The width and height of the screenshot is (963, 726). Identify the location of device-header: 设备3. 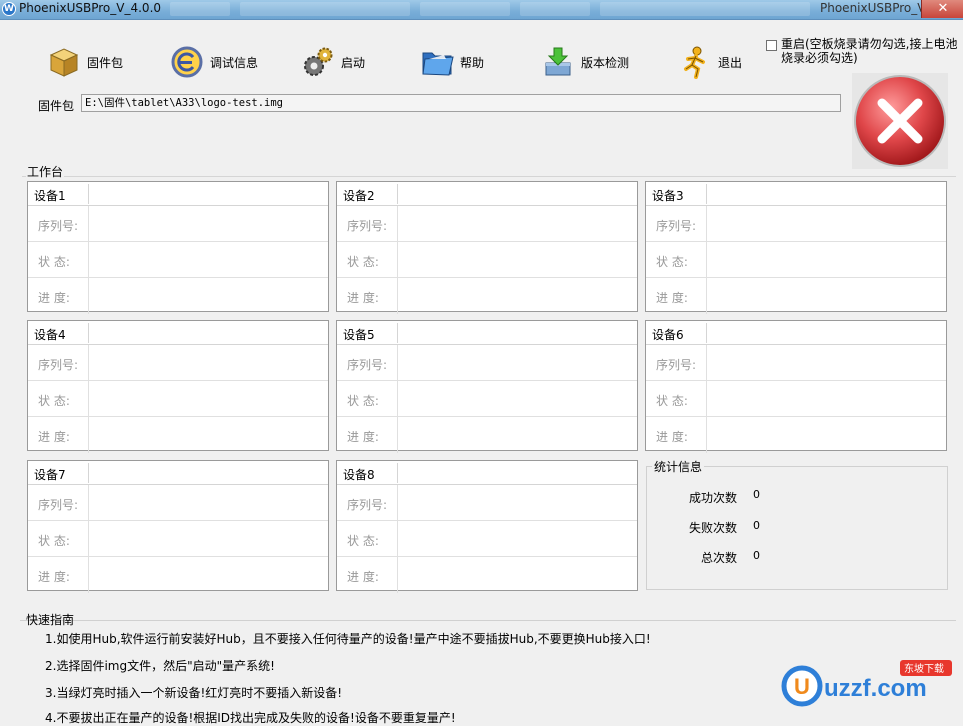
(796, 194).